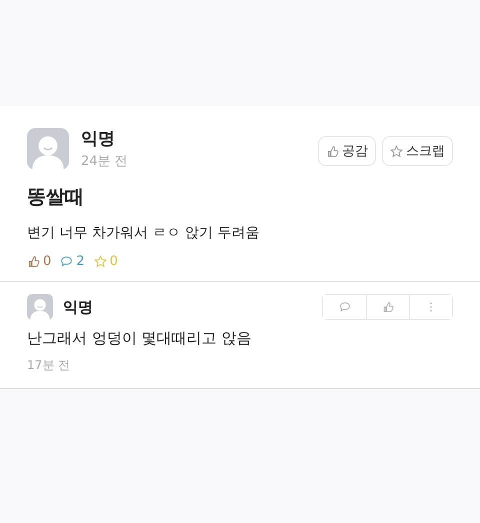 Image resolution: width=480 pixels, height=523 pixels. Describe the element at coordinates (104, 161) in the screenshot. I see `post-time: 24분 전` at that location.